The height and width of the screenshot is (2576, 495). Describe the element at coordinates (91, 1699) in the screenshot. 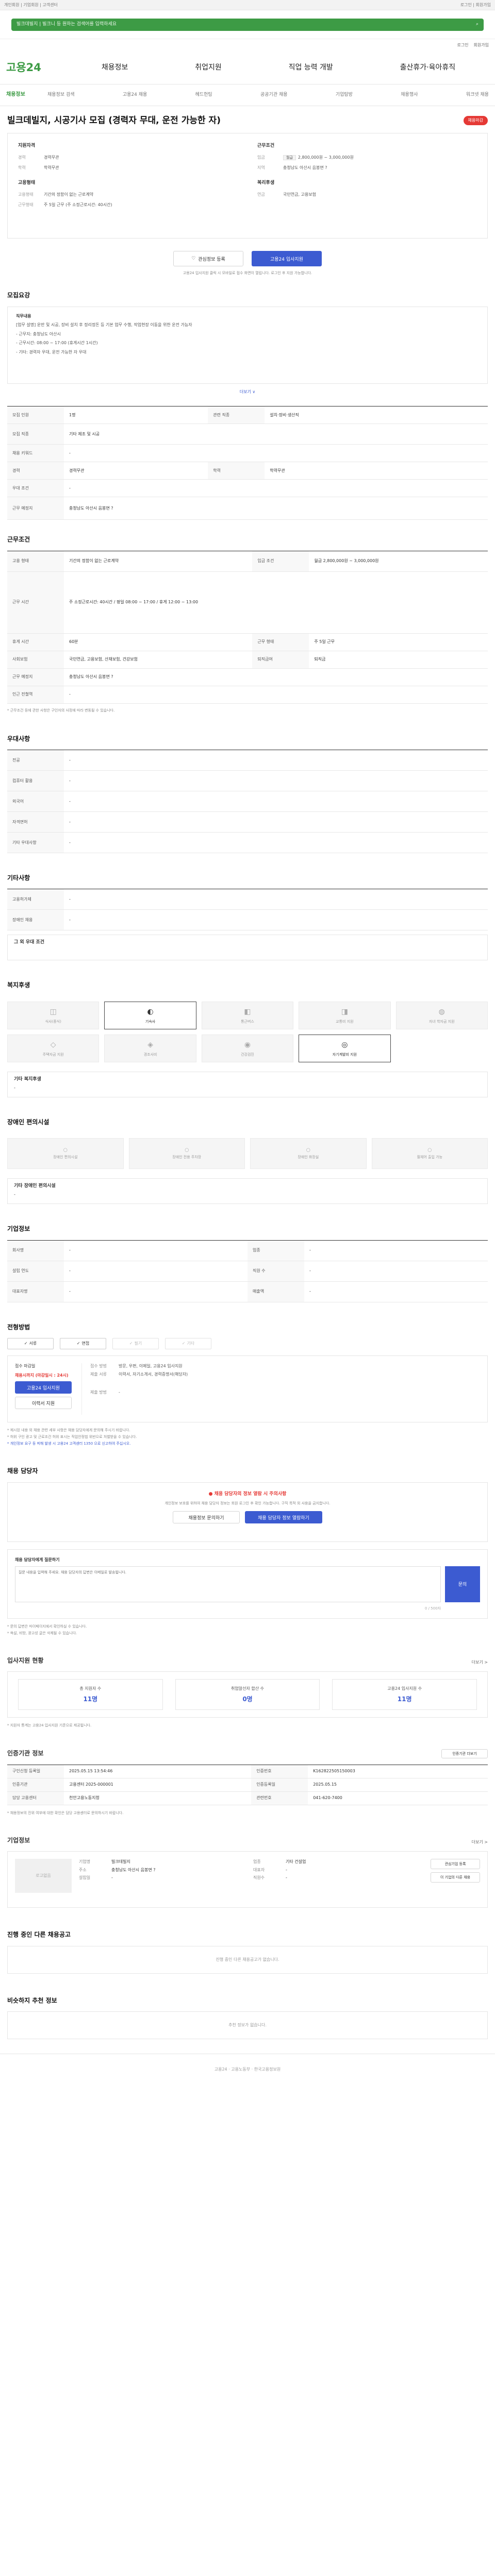

I see `stat-number: 11명` at that location.